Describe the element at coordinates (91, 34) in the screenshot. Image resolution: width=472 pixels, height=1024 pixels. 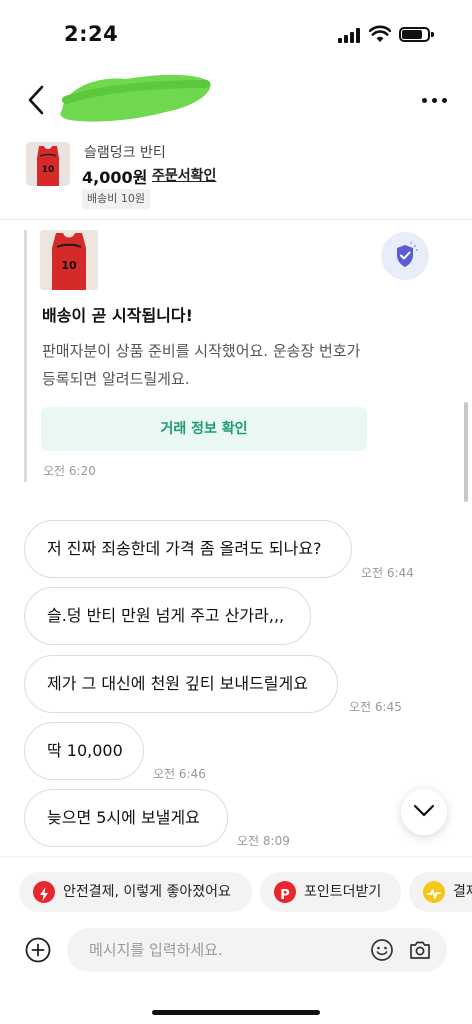
I see `status-time: 2:24` at that location.